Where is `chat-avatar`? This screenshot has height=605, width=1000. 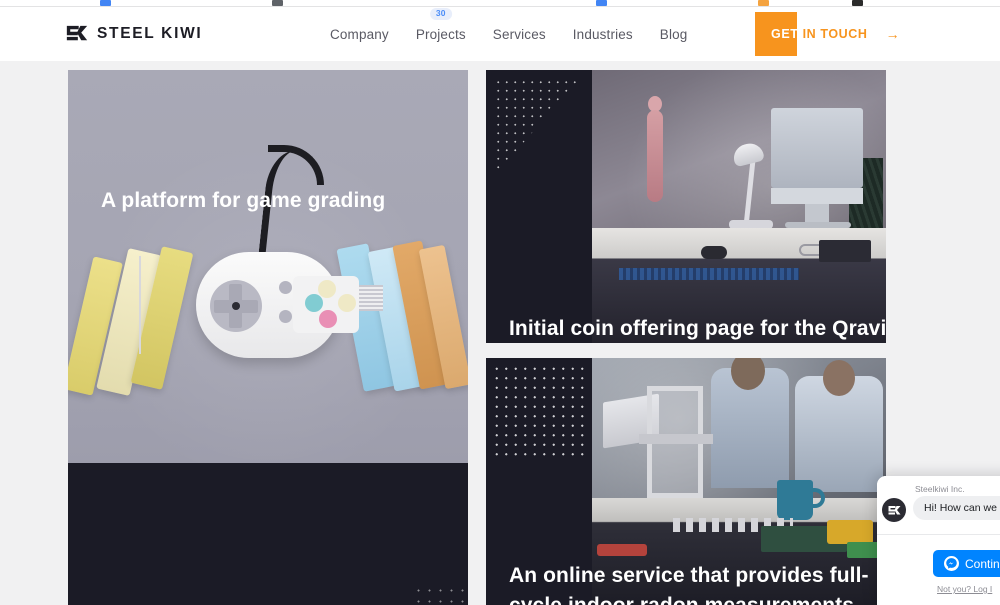 chat-avatar is located at coordinates (894, 510).